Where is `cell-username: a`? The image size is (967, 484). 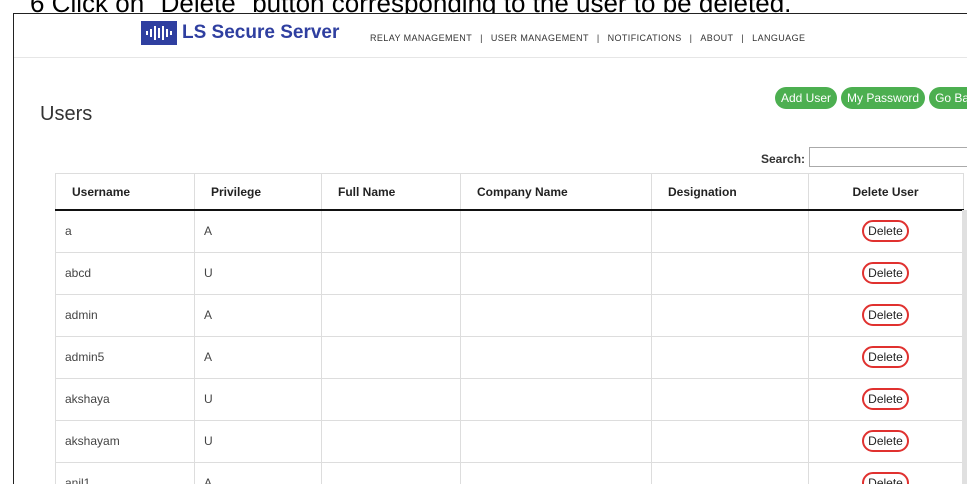
cell-username: a is located at coordinates (125, 231).